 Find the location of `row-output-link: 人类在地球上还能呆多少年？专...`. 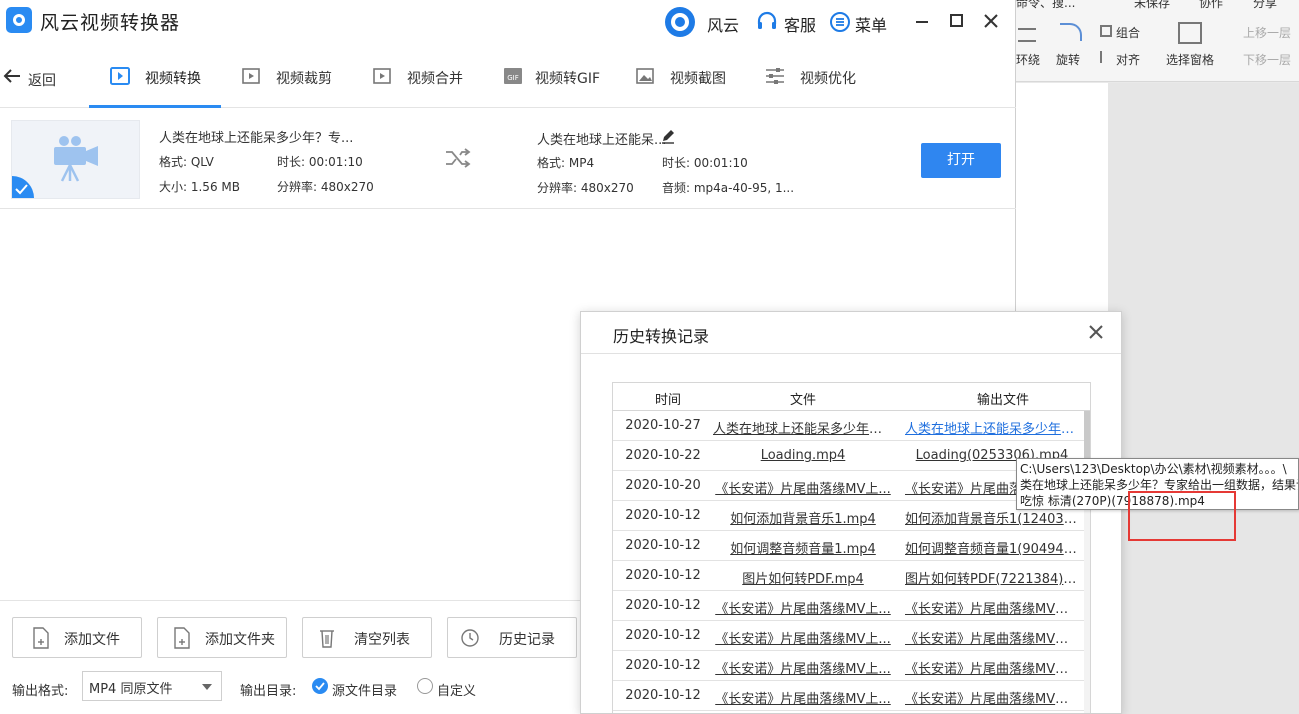

row-output-link: 人类在地球上还能呆多少年？专... is located at coordinates (992, 427).